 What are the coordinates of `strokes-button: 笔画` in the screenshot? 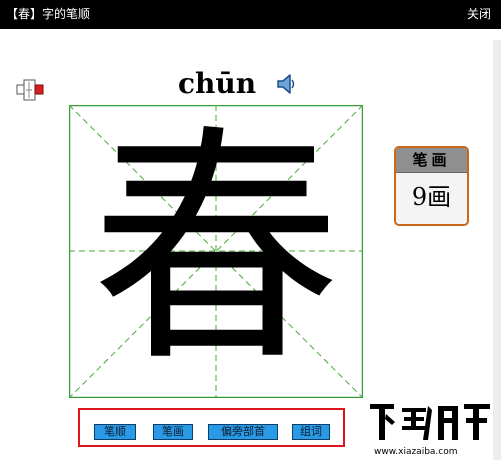 It's located at (173, 432).